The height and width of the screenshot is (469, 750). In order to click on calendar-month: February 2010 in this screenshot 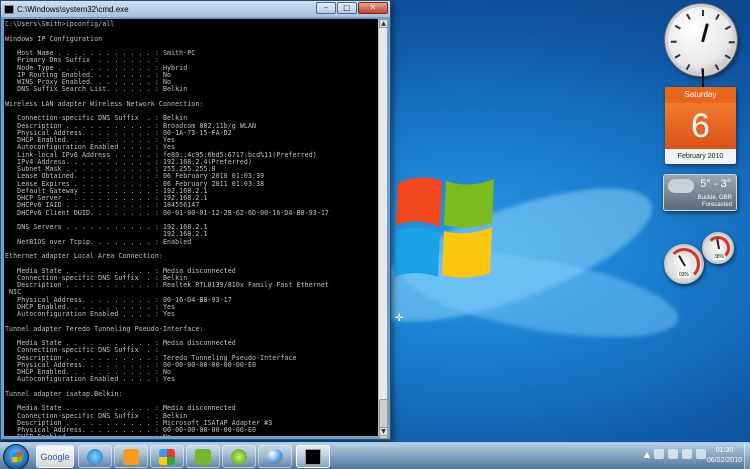, I will do `click(700, 156)`.